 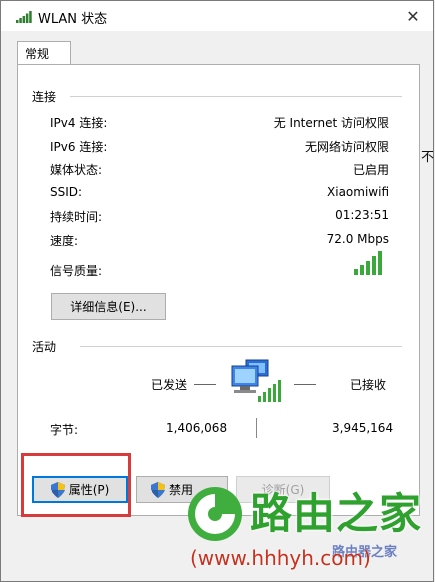 What do you see at coordinates (158, 489) in the screenshot?
I see `uac-shield-icon` at bounding box center [158, 489].